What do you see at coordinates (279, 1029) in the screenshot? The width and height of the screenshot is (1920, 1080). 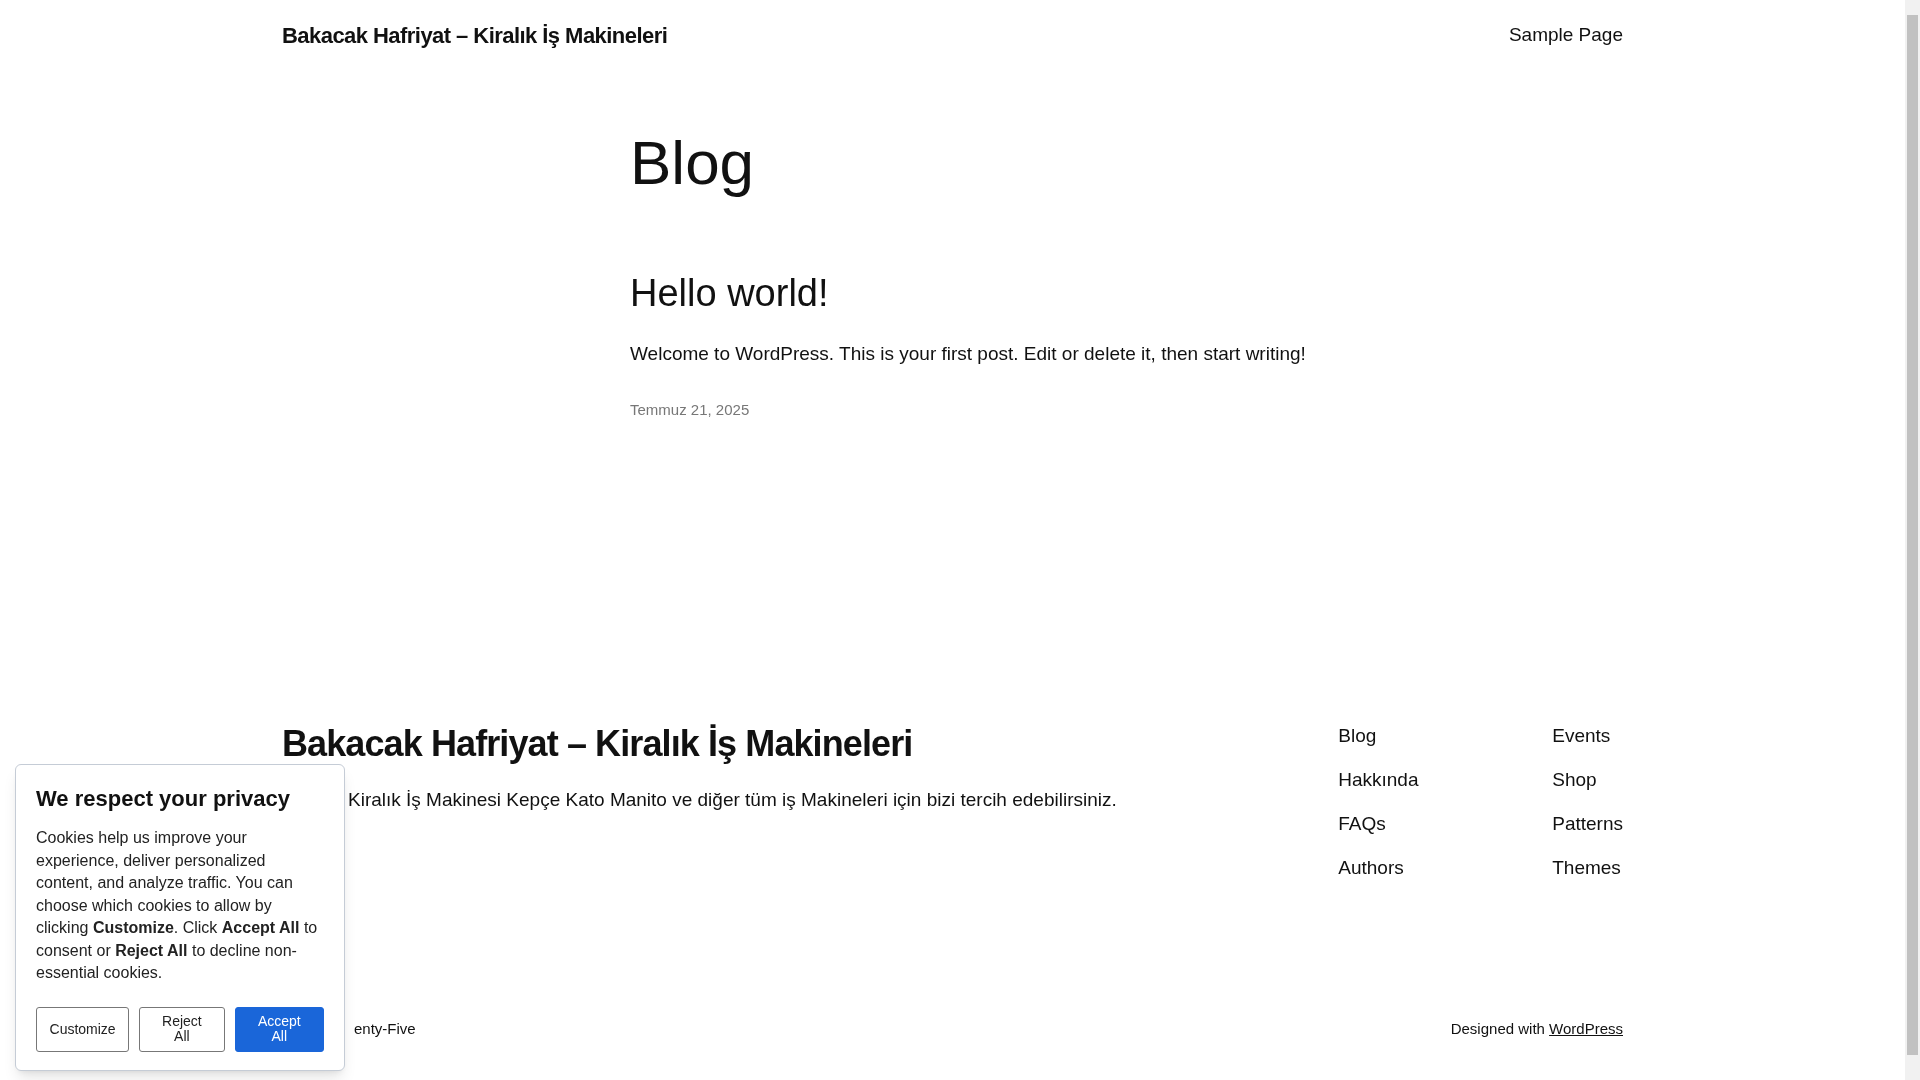 I see `cookie-button: Accept All` at bounding box center [279, 1029].